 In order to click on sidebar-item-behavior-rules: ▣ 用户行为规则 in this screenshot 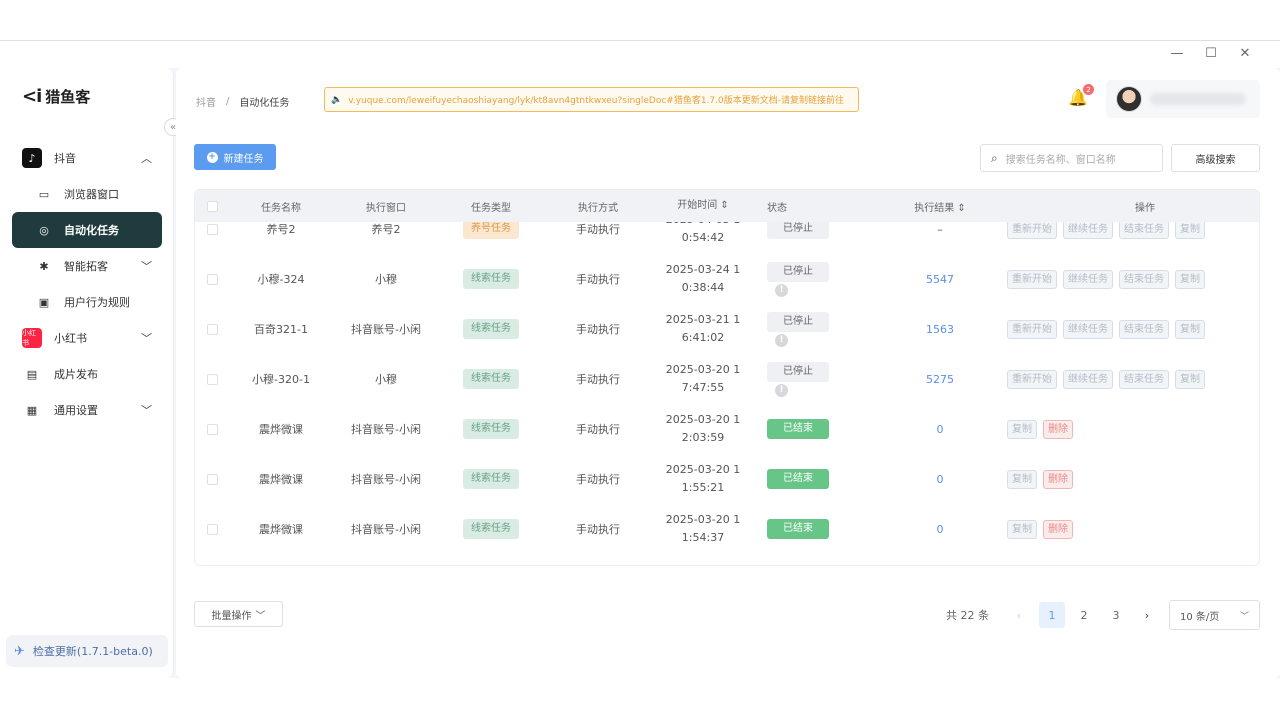, I will do `click(87, 302)`.